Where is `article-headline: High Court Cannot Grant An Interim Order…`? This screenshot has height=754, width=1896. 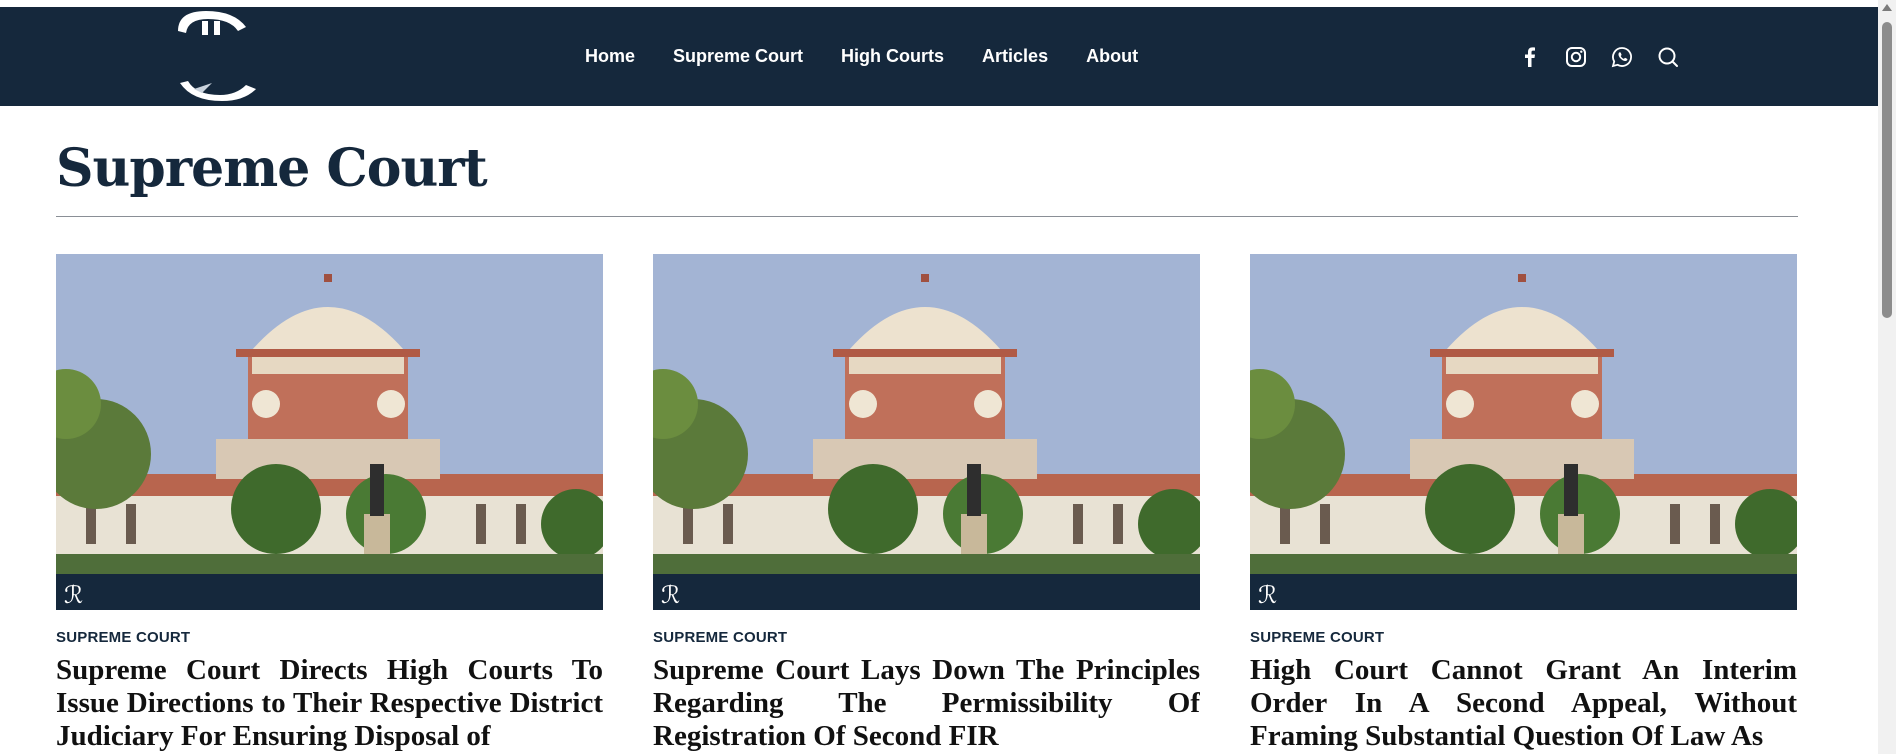 article-headline: High Court Cannot Grant An Interim Order… is located at coordinates (1523, 704).